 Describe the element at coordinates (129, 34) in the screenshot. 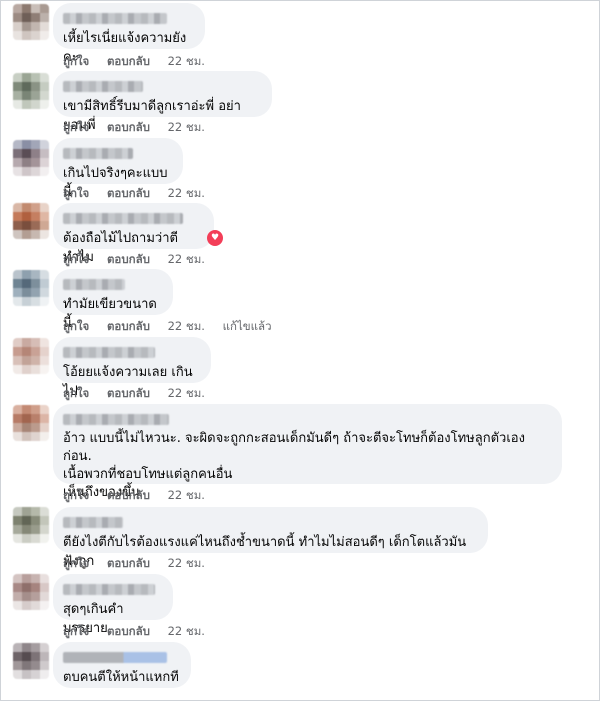

I see `comment-bubble: เหี้ยไรเนี่ยแจ้งความยังคะ` at that location.